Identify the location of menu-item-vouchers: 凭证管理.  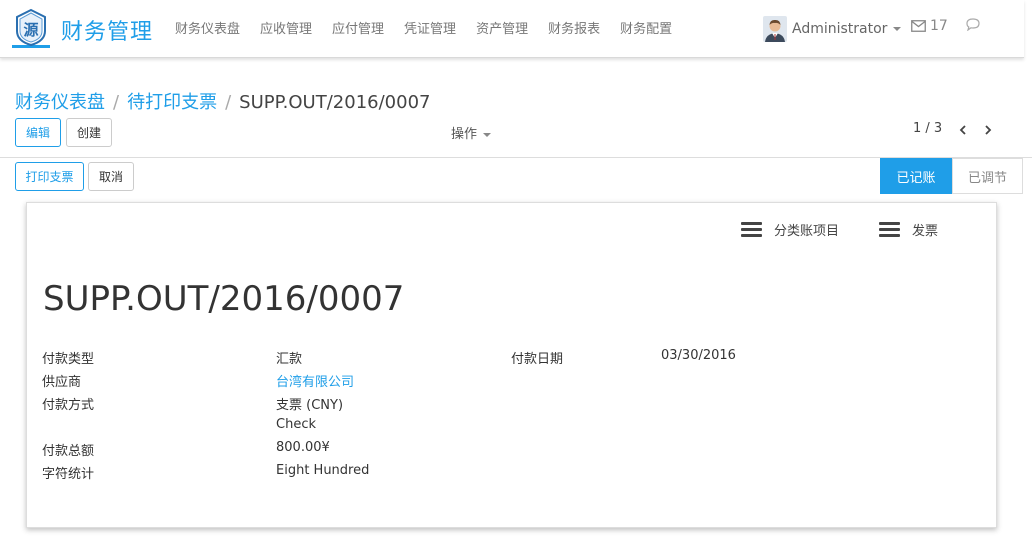
(430, 27).